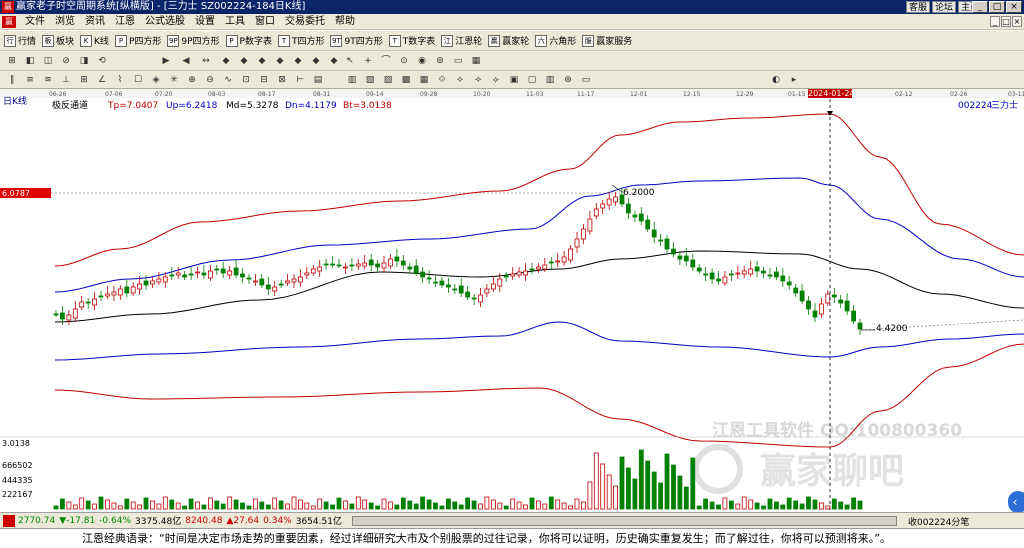 The height and width of the screenshot is (548, 1024). What do you see at coordinates (192, 80) in the screenshot?
I see `tool-icon: ⊕` at bounding box center [192, 80].